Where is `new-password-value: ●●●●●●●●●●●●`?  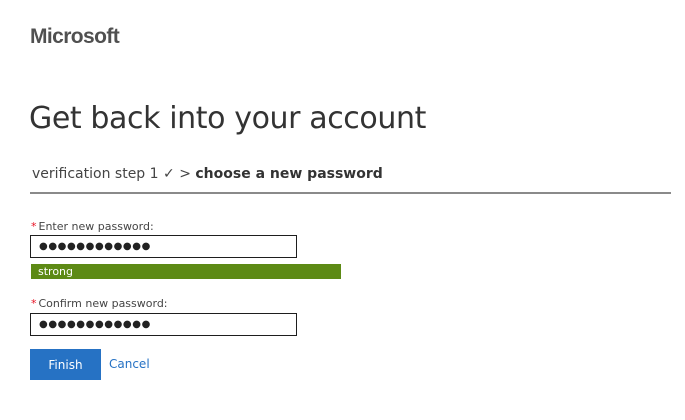 new-password-value: ●●●●●●●●●●●● is located at coordinates (95, 246).